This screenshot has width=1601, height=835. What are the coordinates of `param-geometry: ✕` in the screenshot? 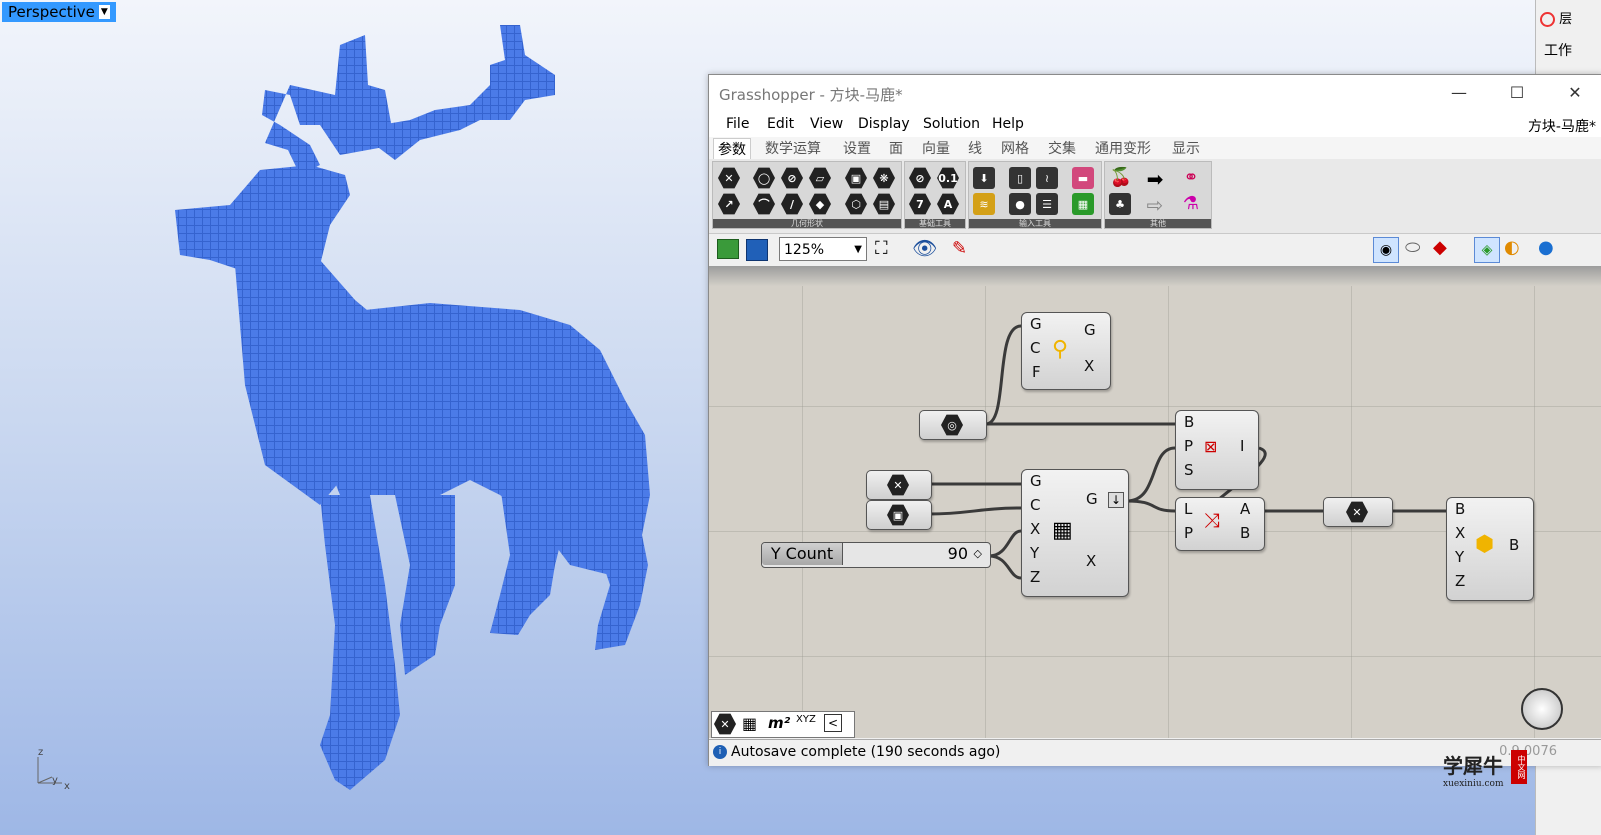 It's located at (899, 485).